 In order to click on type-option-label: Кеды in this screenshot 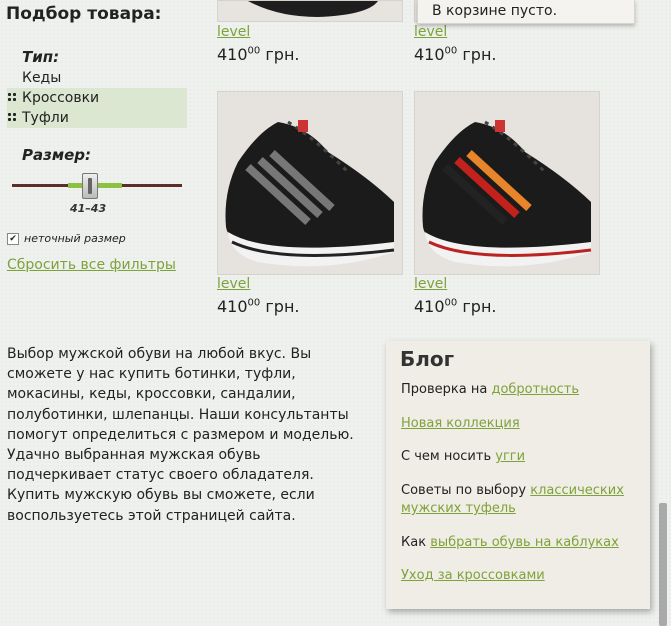, I will do `click(42, 78)`.